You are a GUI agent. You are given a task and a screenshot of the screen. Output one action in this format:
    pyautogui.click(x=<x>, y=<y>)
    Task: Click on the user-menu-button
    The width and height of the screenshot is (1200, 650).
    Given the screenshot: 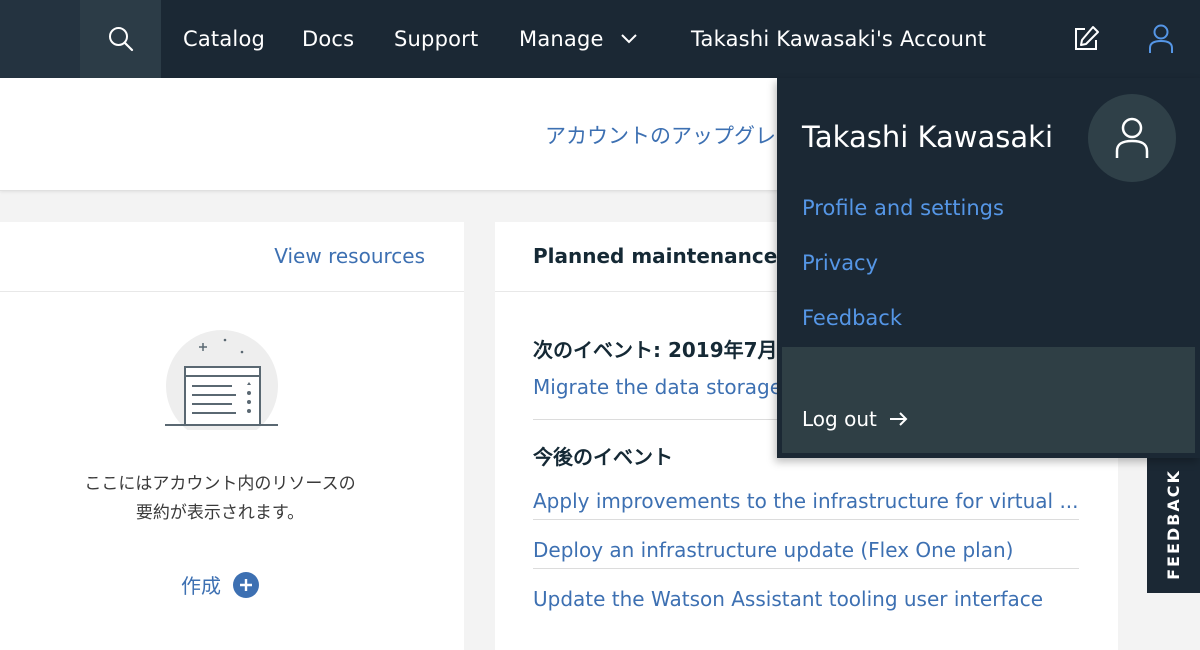 What is the action you would take?
    pyautogui.click(x=1161, y=39)
    